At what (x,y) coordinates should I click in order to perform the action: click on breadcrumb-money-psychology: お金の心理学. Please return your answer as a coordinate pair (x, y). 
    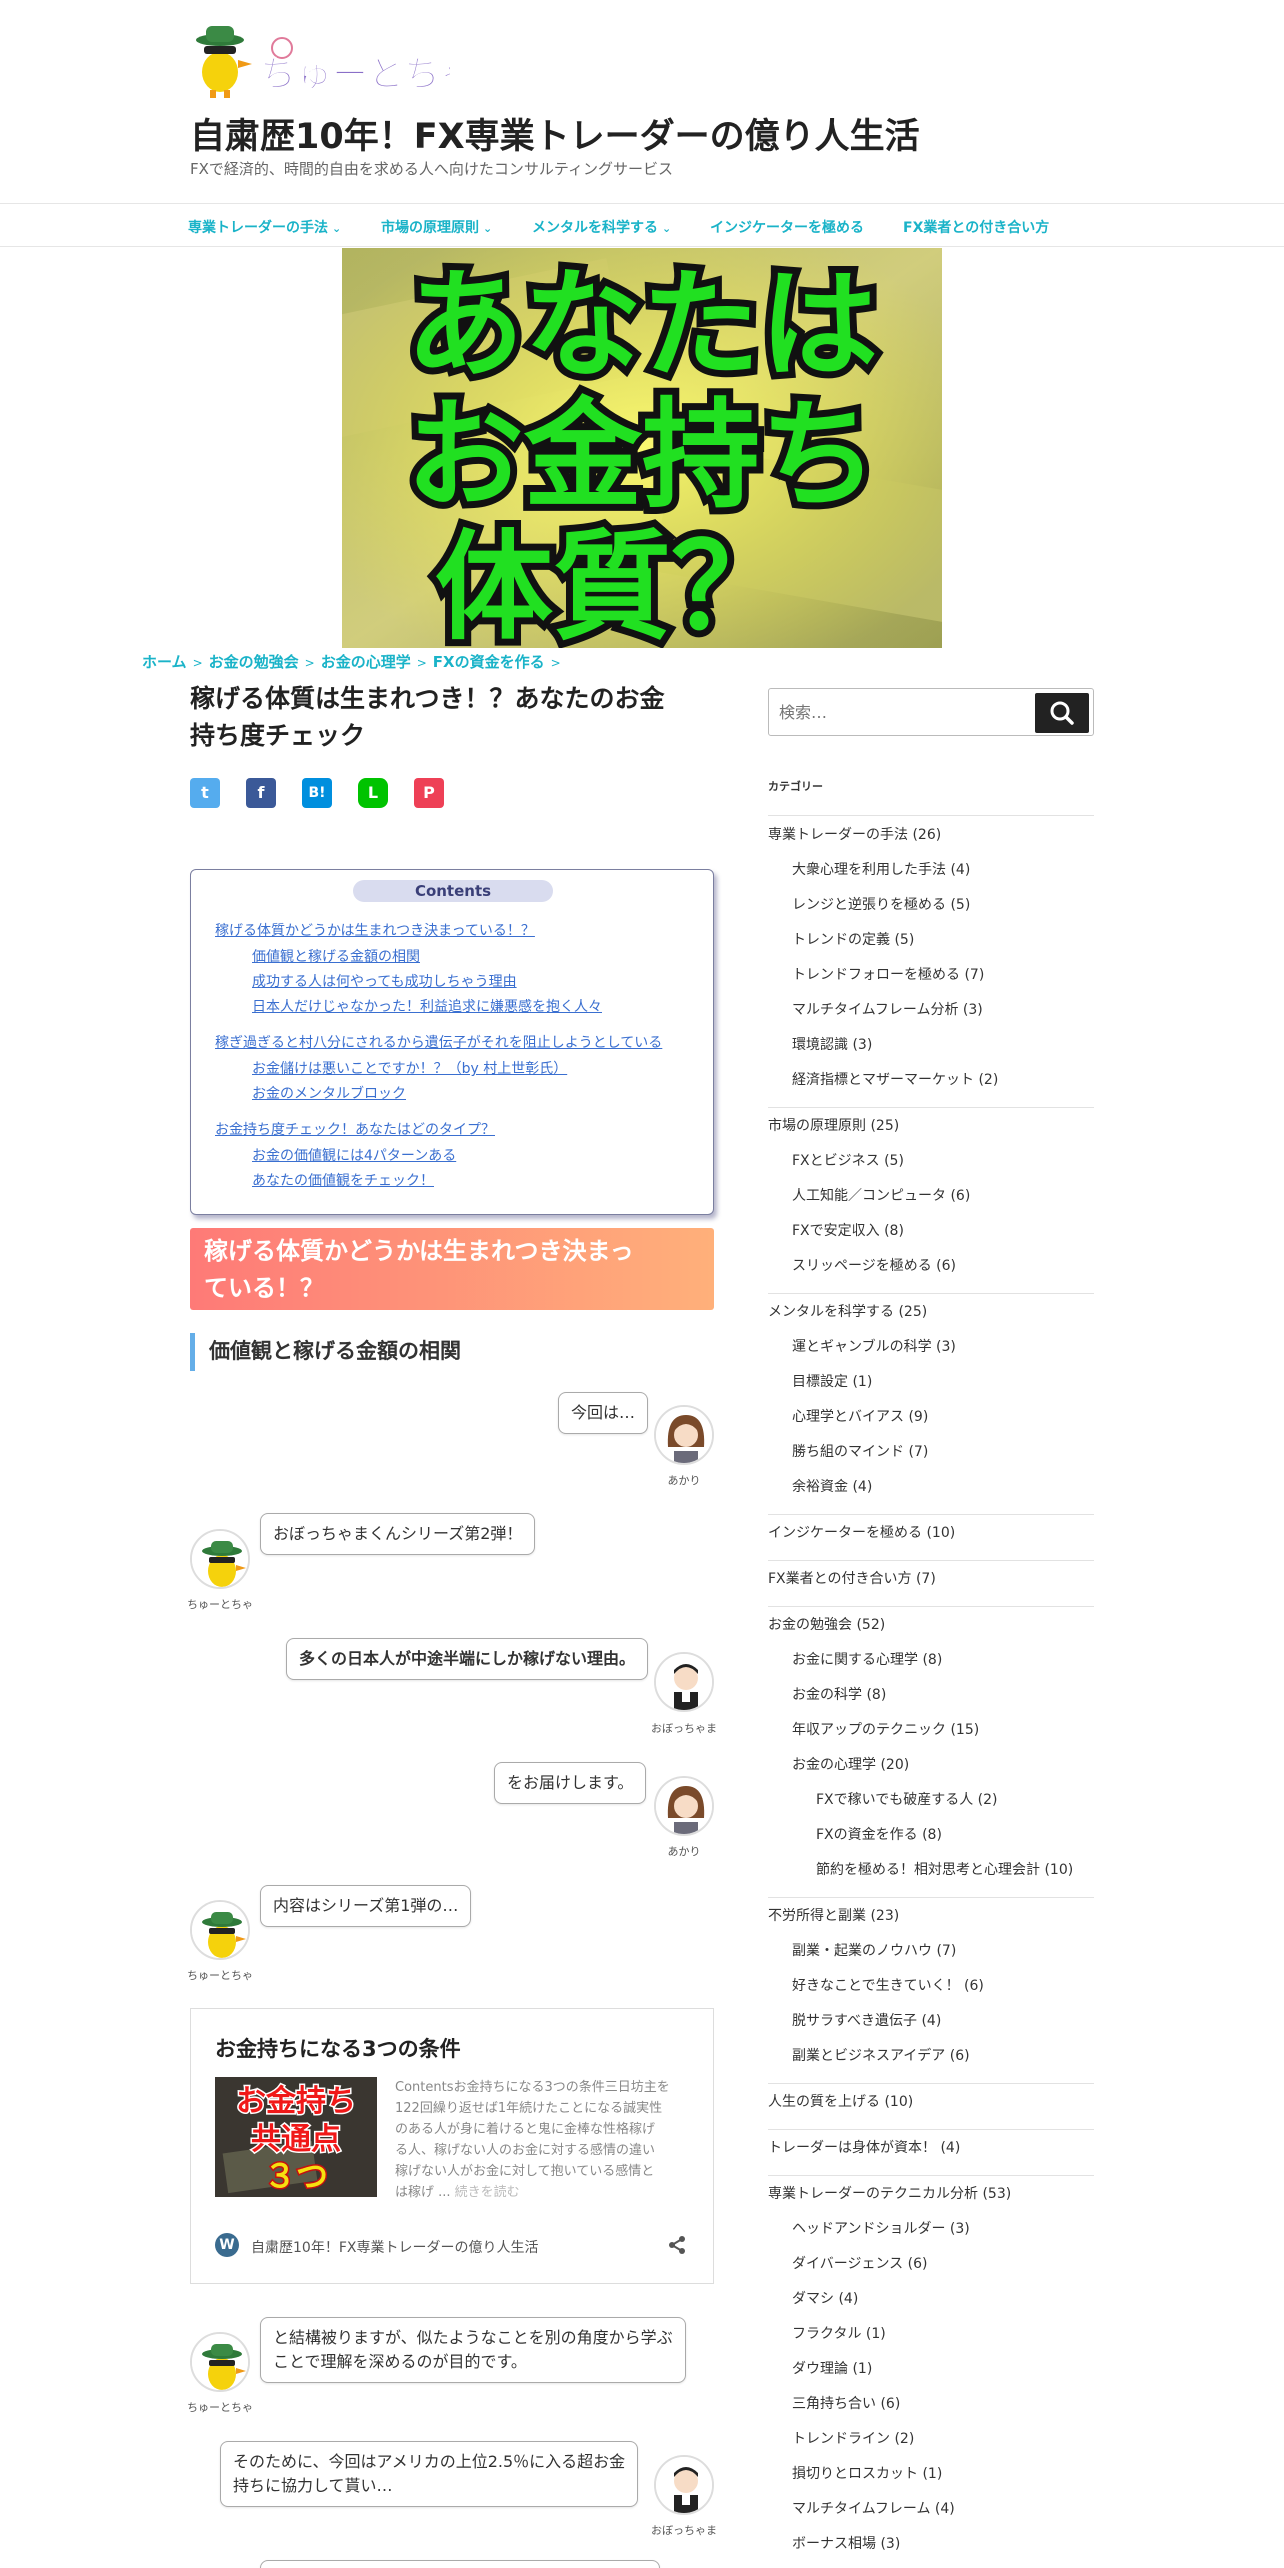
    Looking at the image, I should click on (366, 662).